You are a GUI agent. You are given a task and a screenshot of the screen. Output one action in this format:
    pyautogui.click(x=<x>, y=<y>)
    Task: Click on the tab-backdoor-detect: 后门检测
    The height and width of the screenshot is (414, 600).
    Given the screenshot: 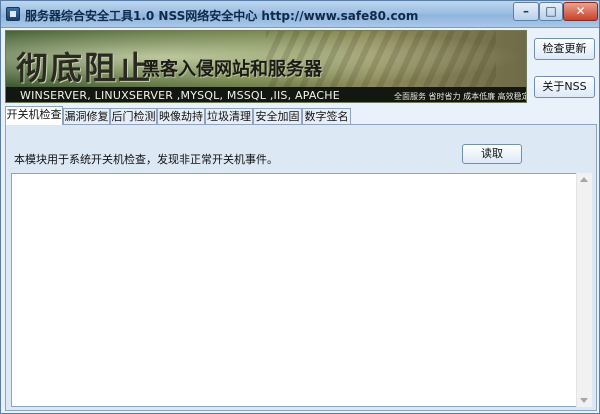 What is the action you would take?
    pyautogui.click(x=133, y=116)
    